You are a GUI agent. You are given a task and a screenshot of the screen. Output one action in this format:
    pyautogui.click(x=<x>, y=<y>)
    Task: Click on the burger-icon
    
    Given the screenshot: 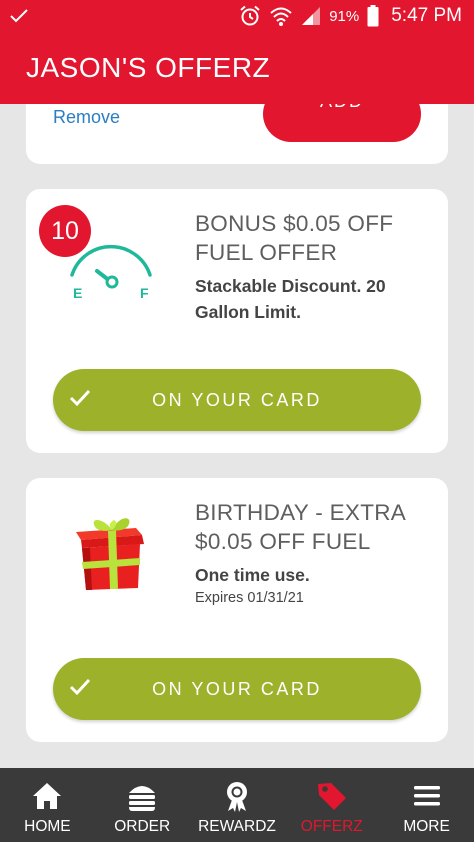 What is the action you would take?
    pyautogui.click(x=142, y=798)
    